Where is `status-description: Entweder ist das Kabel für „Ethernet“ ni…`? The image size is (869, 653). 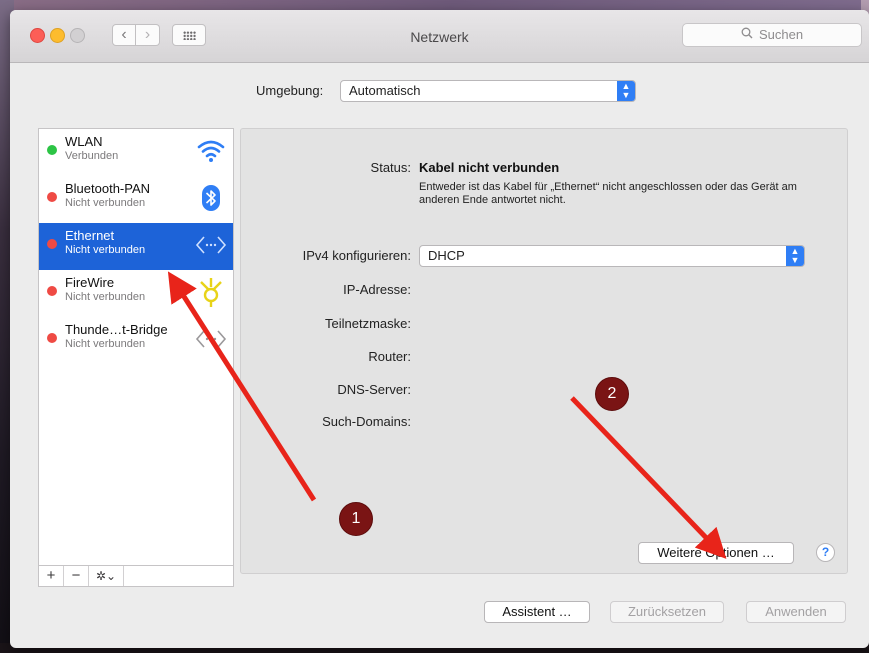
status-description: Entweder ist das Kabel für „Ethernet“ ni… is located at coordinates (608, 193).